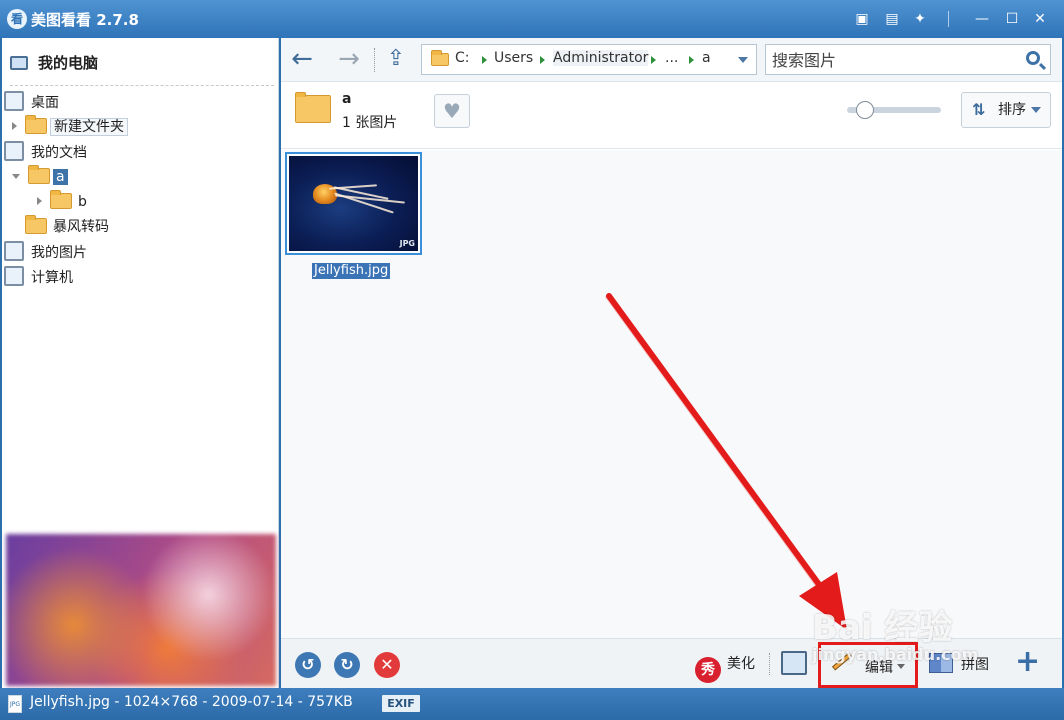  What do you see at coordinates (920, 19) in the screenshot?
I see `skin-shirt-icon: ✦` at bounding box center [920, 19].